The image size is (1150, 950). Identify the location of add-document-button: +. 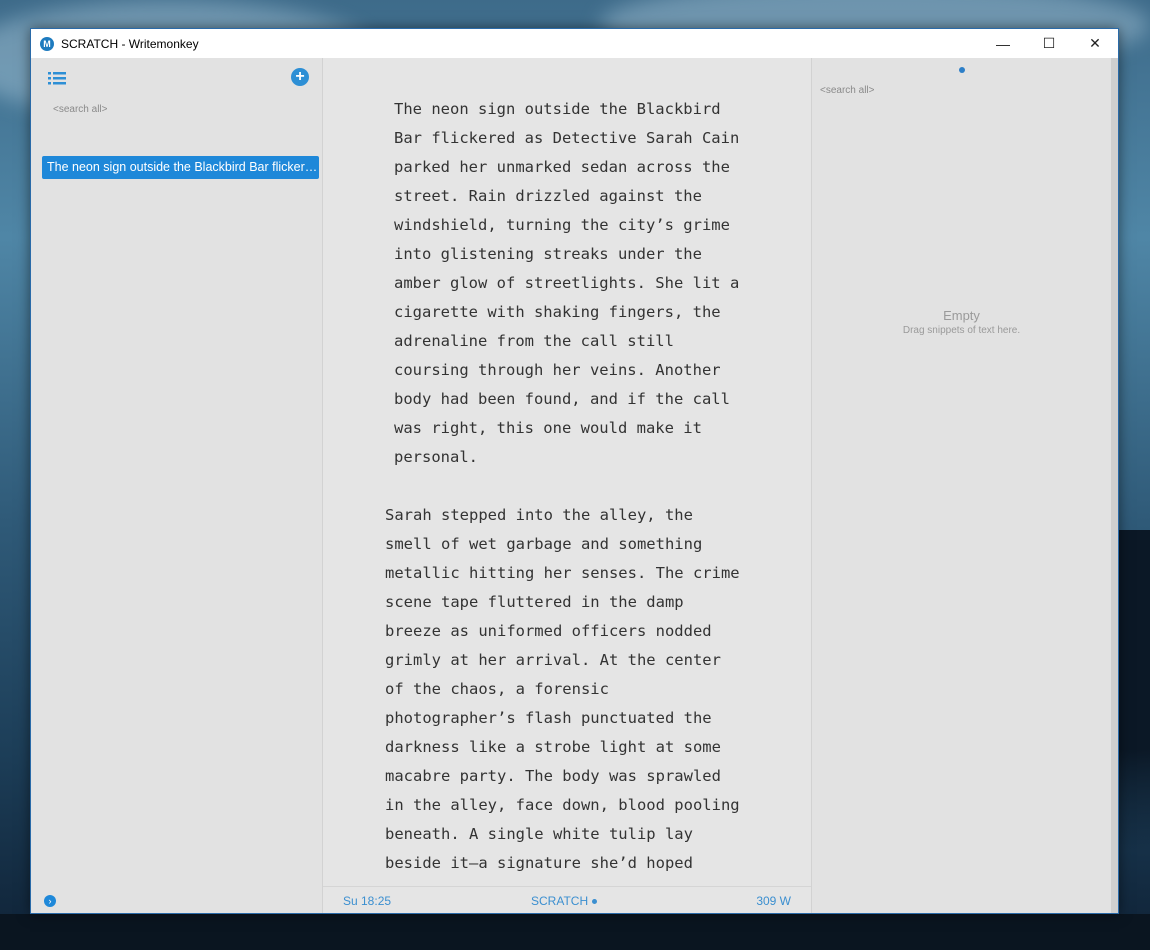
(300, 77).